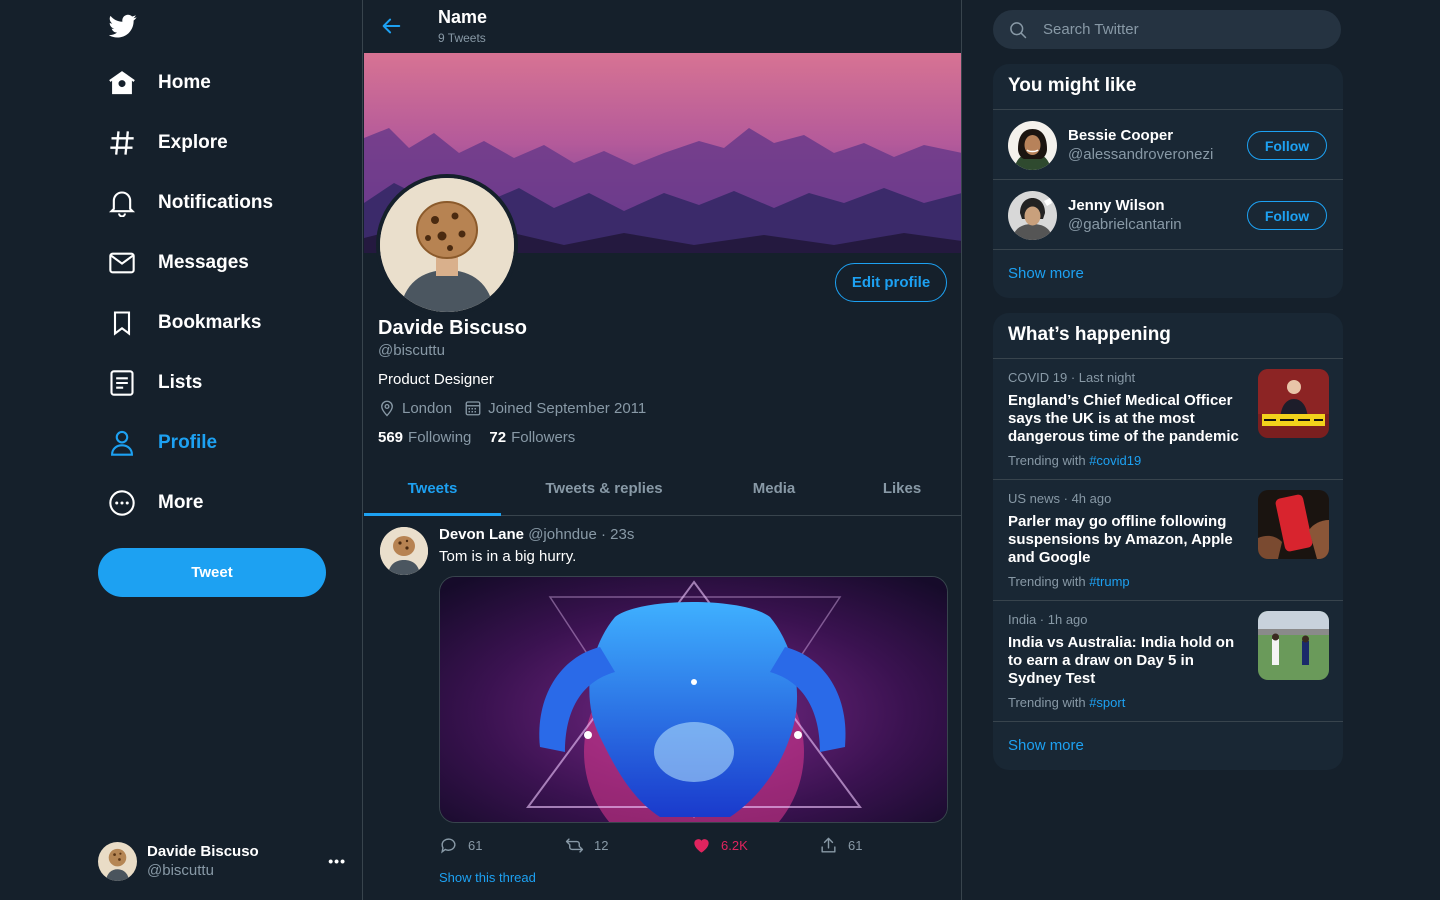  Describe the element at coordinates (532, 437) in the screenshot. I see `followers-link: 72 Followers` at that location.